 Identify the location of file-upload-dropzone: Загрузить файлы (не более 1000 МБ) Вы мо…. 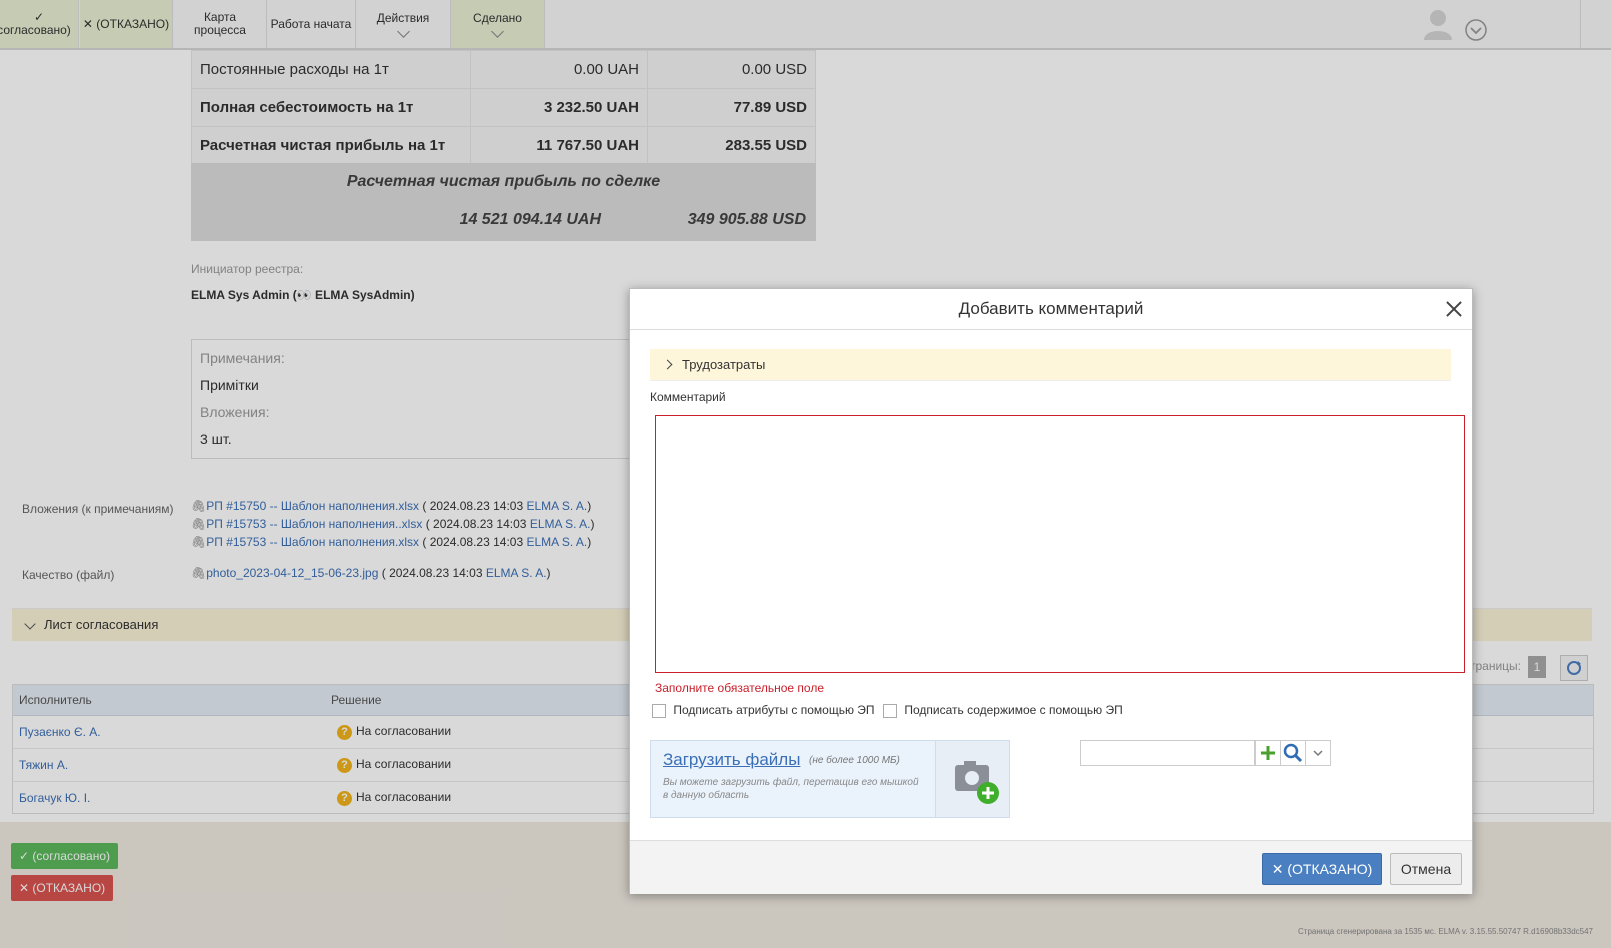
(830, 779).